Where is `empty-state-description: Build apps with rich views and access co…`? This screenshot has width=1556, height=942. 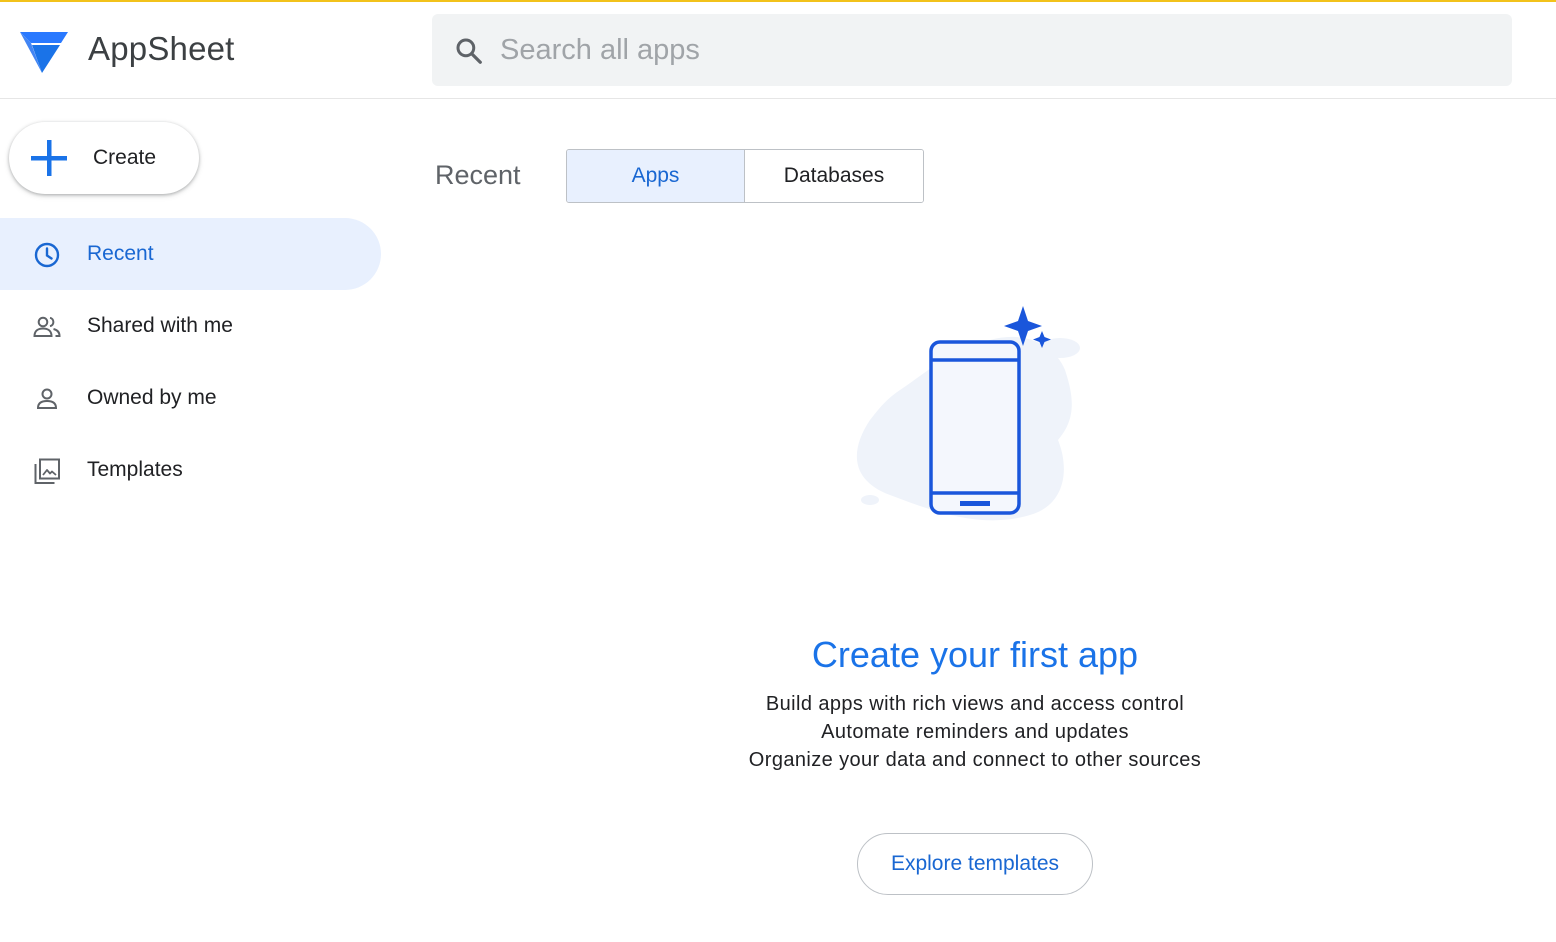
empty-state-description: Build apps with rich views and access co… is located at coordinates (975, 732).